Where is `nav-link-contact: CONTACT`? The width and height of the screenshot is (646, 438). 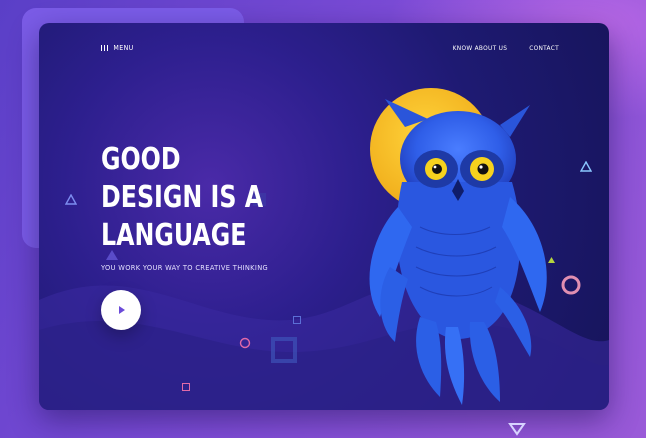
nav-link-contact: CONTACT is located at coordinates (544, 48).